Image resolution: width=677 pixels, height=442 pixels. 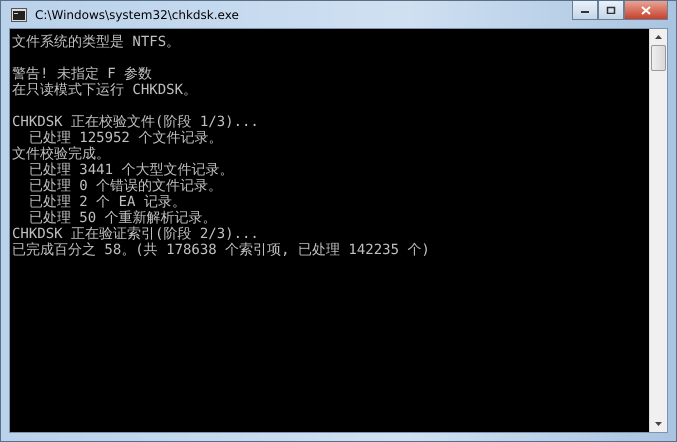 What do you see at coordinates (658, 37) in the screenshot?
I see `scroll-up-icon` at bounding box center [658, 37].